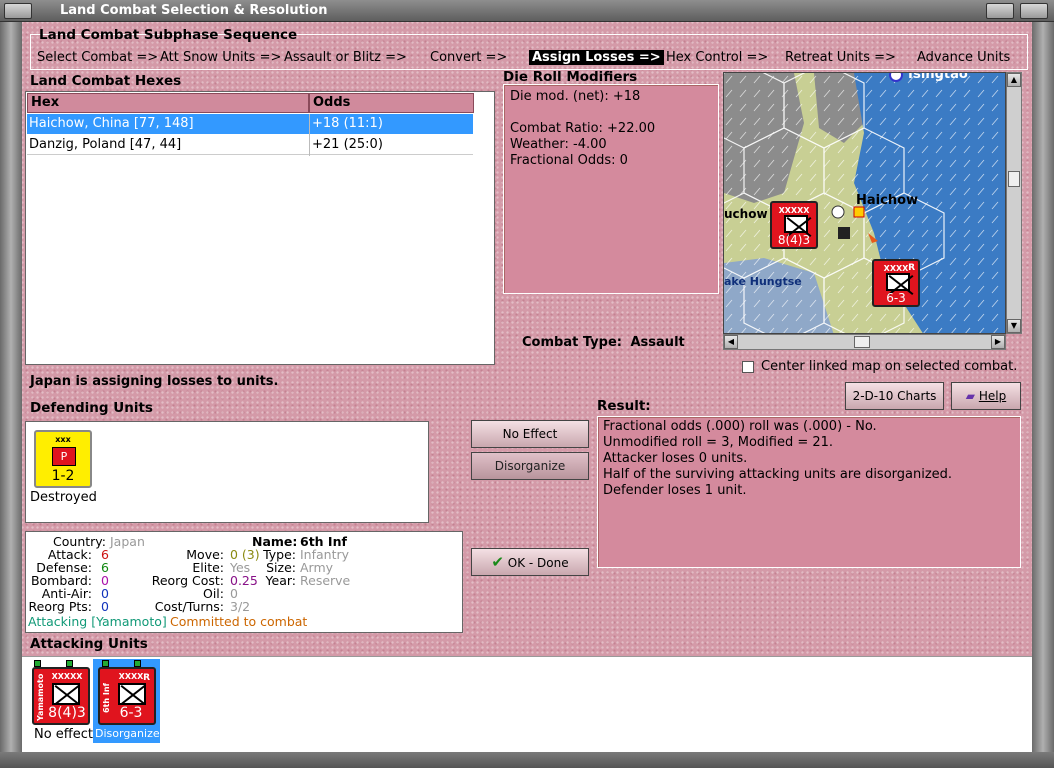 The width and height of the screenshot is (1054, 768). I want to click on scroll-up-icon: ▲, so click(1014, 80).